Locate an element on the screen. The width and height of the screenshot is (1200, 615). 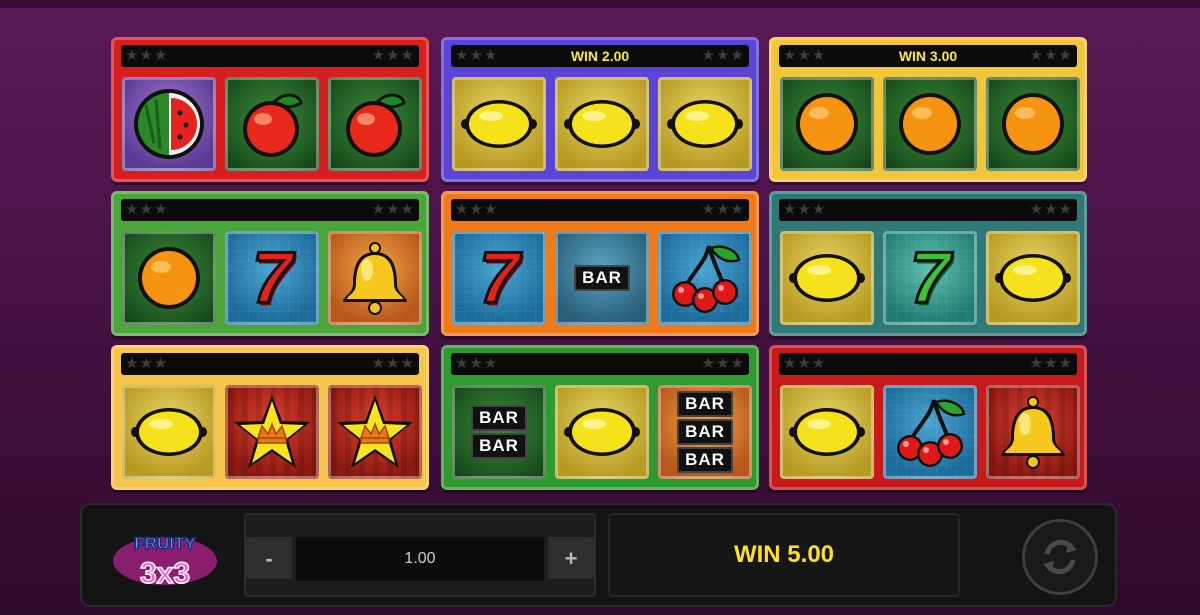
slot-machine-8: ★★★ ★★★ BAR BAR BAR BAR BAR is located at coordinates (600, 417).